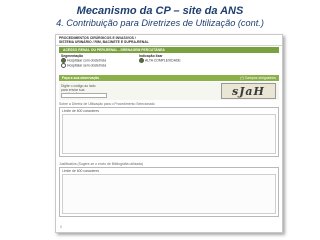 The height and width of the screenshot is (240, 320). What do you see at coordinates (248, 91) in the screenshot?
I see `captcha-image: sJaH` at bounding box center [248, 91].